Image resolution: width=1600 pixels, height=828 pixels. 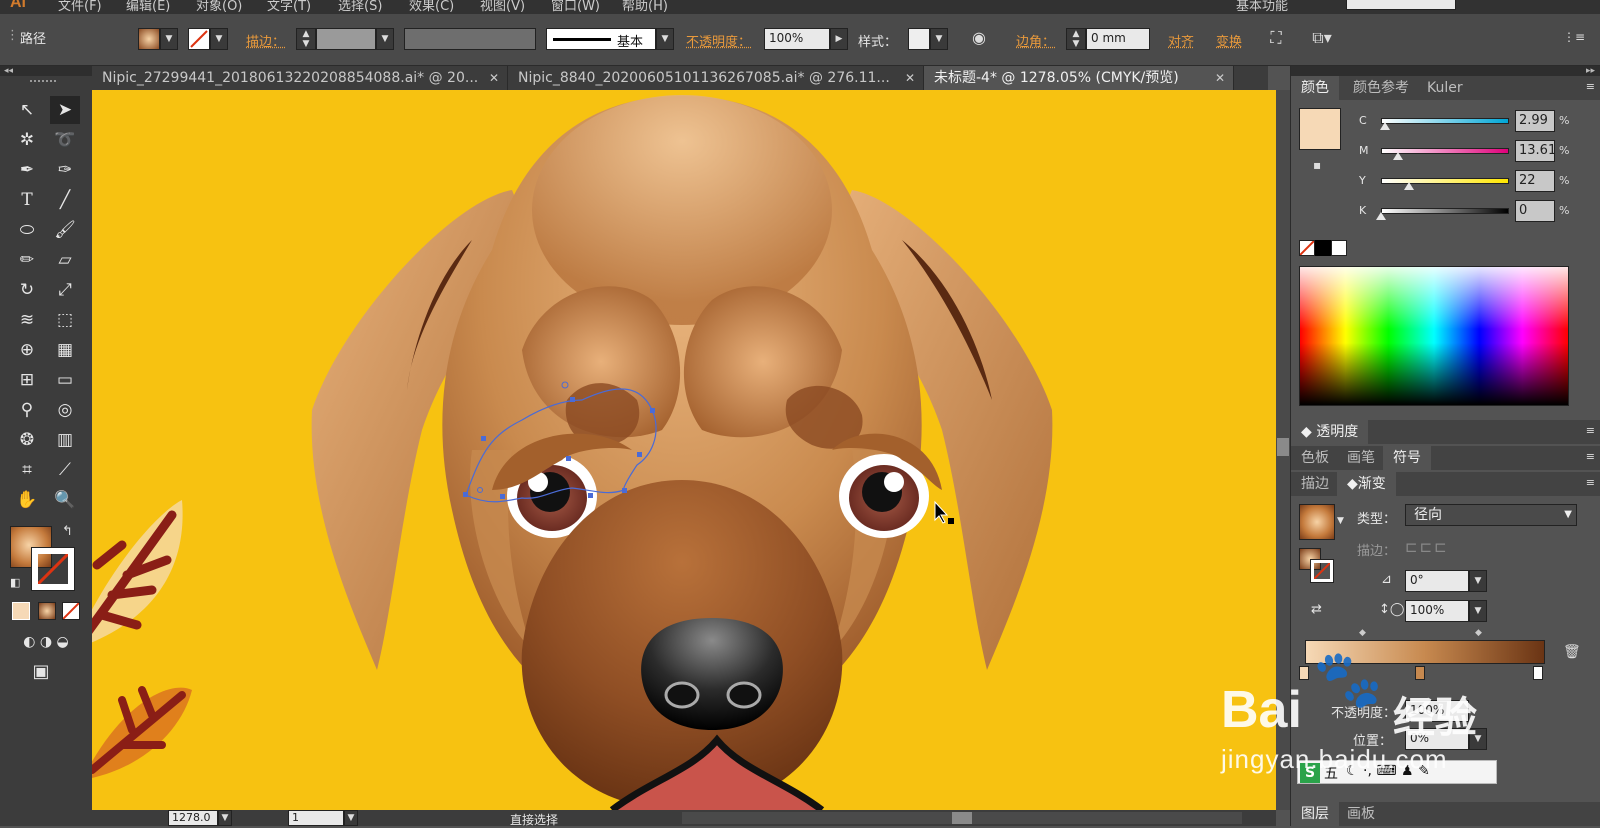 I want to click on variable-width-profile, so click(x=470, y=39).